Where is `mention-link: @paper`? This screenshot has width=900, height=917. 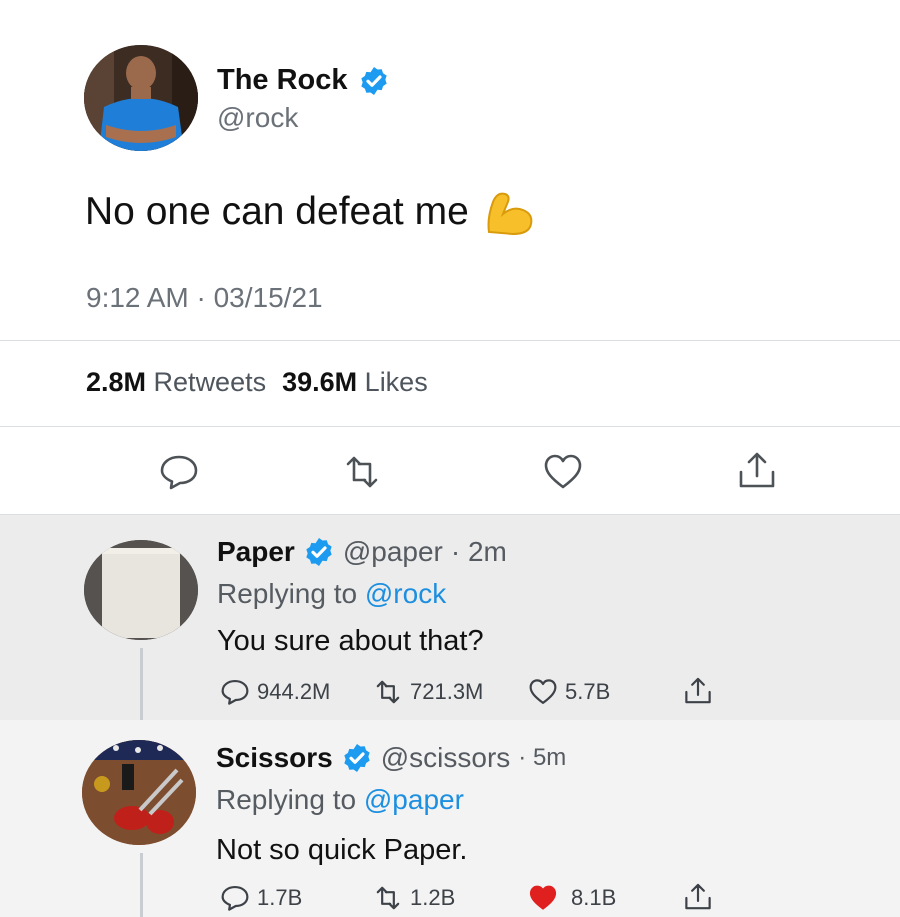 mention-link: @paper is located at coordinates (414, 799).